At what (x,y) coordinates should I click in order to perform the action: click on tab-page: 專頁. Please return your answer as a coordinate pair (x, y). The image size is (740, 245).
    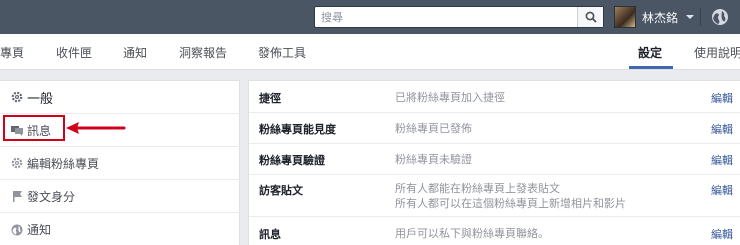
    Looking at the image, I should click on (12, 52).